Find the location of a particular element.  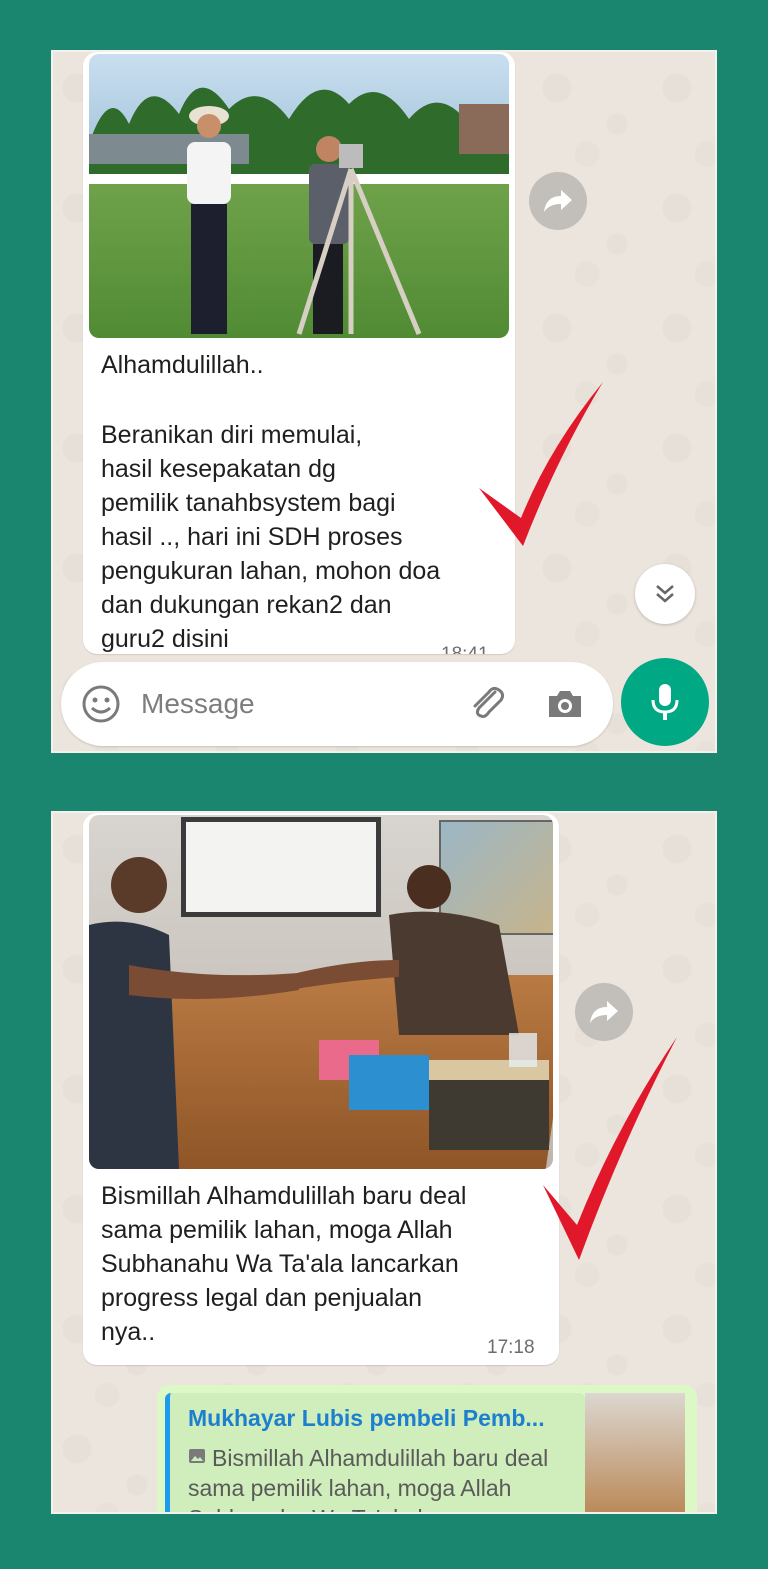

message-time: 17:18 is located at coordinates (511, 1347).